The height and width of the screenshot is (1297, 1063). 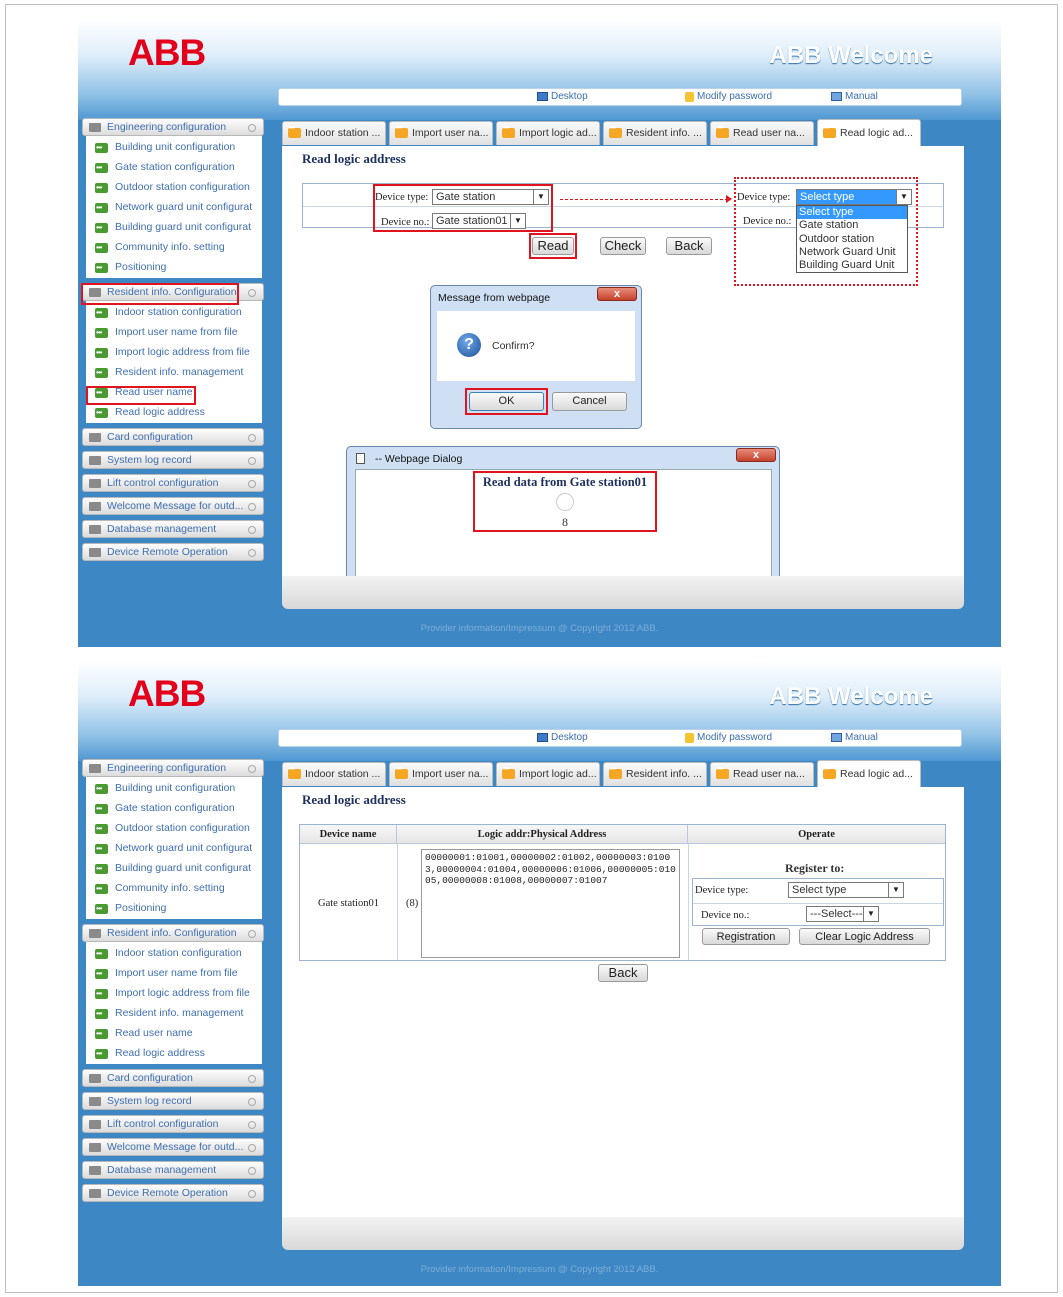 What do you see at coordinates (419, 459) in the screenshot?
I see `webpage-dialog-title: -- Webpage Dialog` at bounding box center [419, 459].